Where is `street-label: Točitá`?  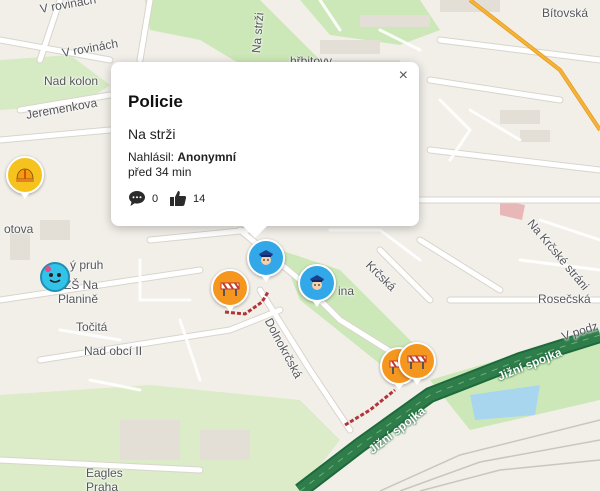 street-label: Točitá is located at coordinates (92, 327).